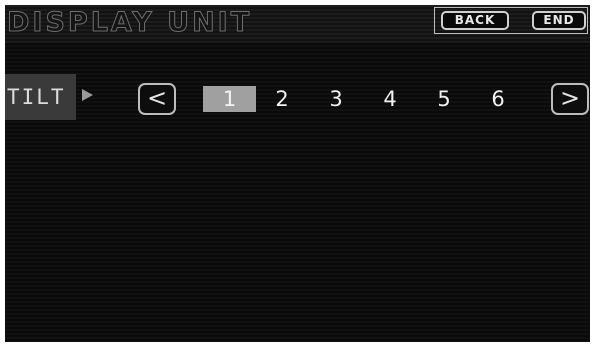  Describe the element at coordinates (444, 99) in the screenshot. I see `tilt-option-5: 5` at that location.